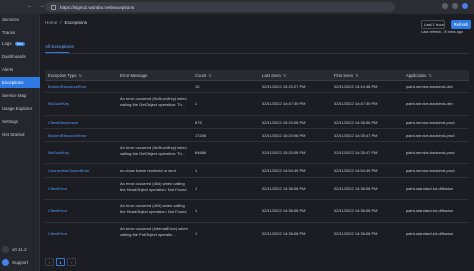  I want to click on time-range-select: Last 1 hour, so click(433, 24).